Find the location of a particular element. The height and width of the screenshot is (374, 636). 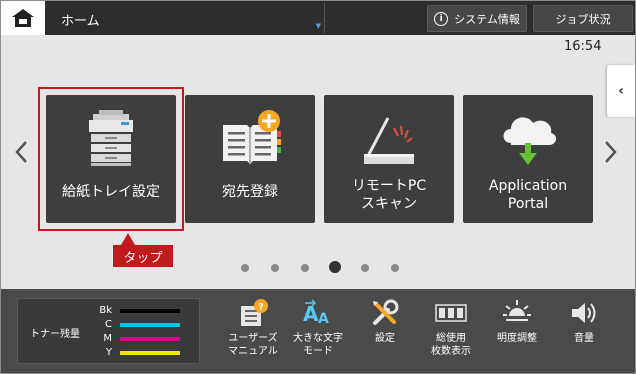

system-info-label: システム情報 is located at coordinates (487, 19).